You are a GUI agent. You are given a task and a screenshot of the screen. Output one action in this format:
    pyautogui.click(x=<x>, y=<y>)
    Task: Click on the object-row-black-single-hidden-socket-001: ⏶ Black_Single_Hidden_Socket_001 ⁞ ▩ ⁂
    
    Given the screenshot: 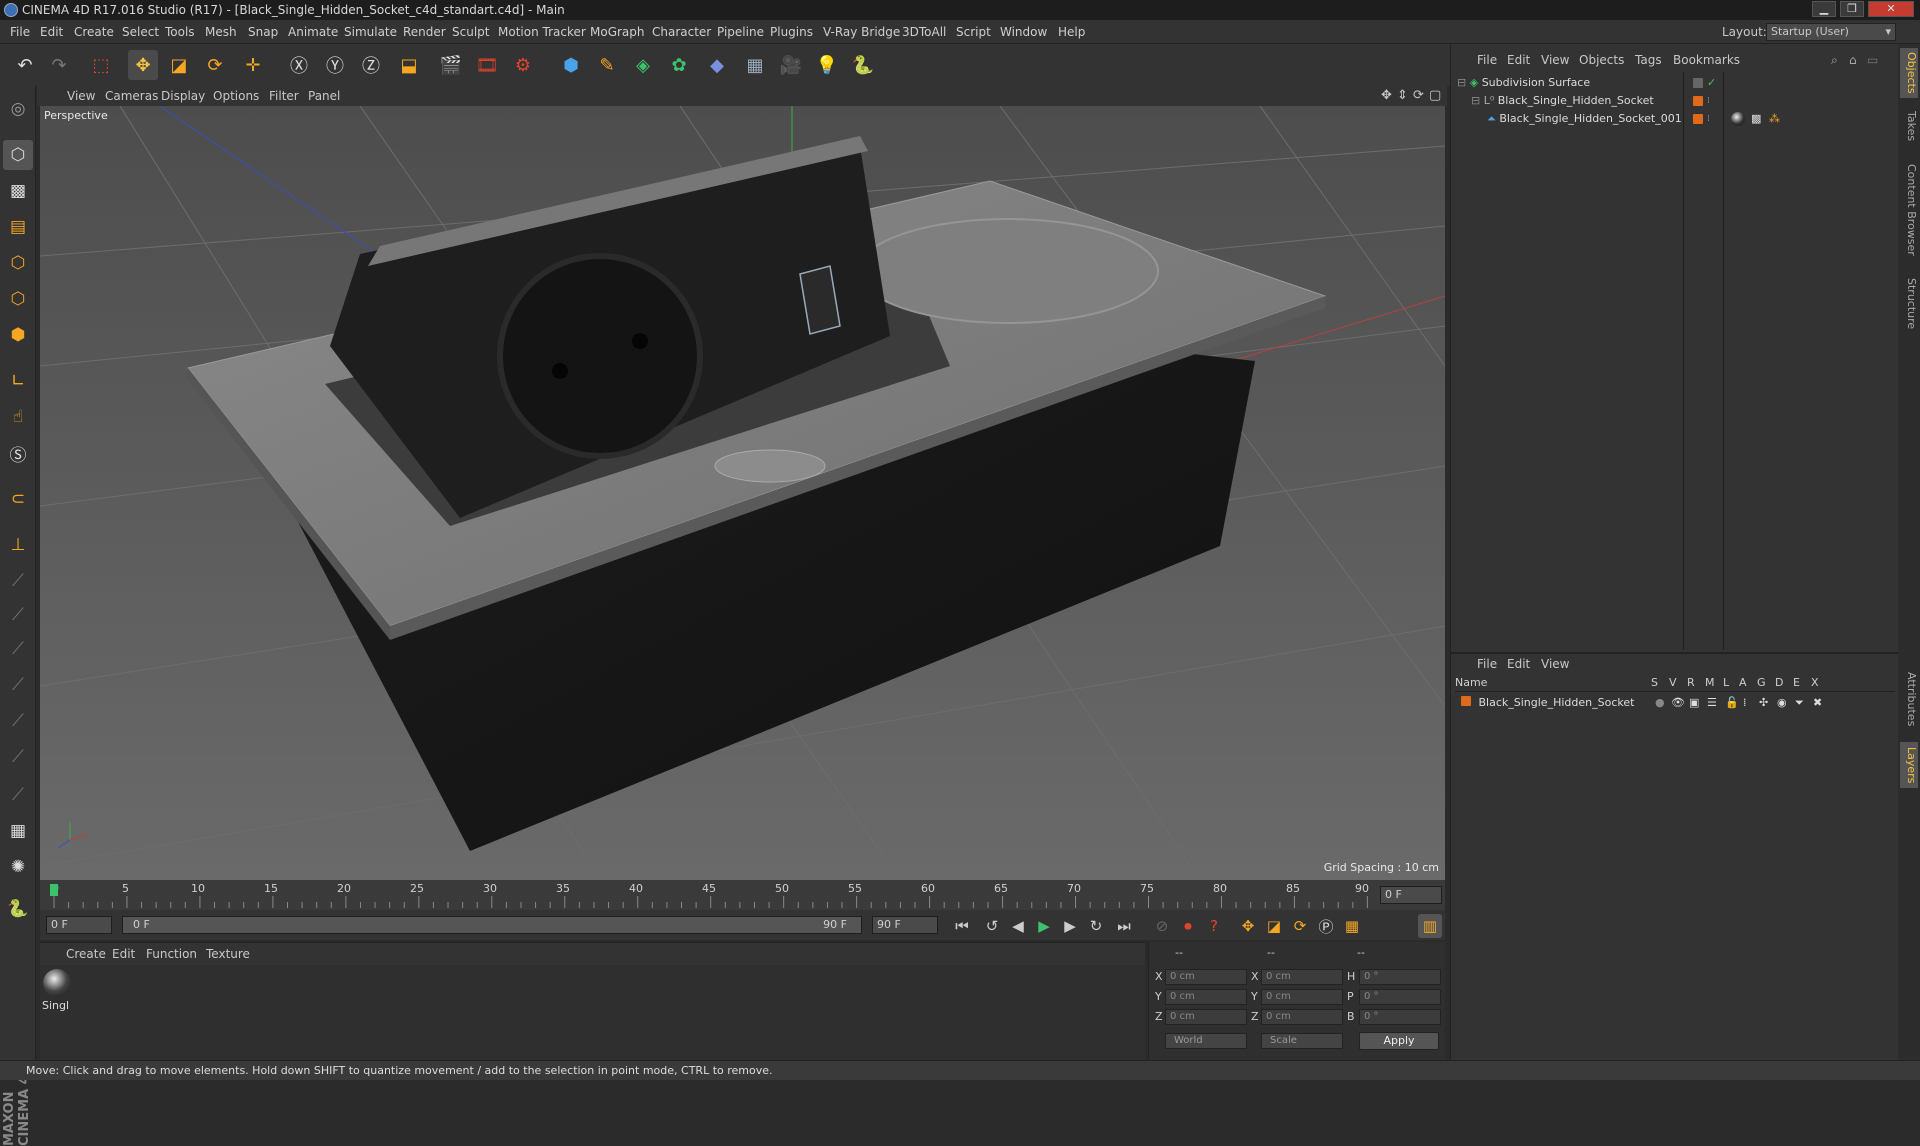 What is the action you would take?
    pyautogui.click(x=1689, y=119)
    